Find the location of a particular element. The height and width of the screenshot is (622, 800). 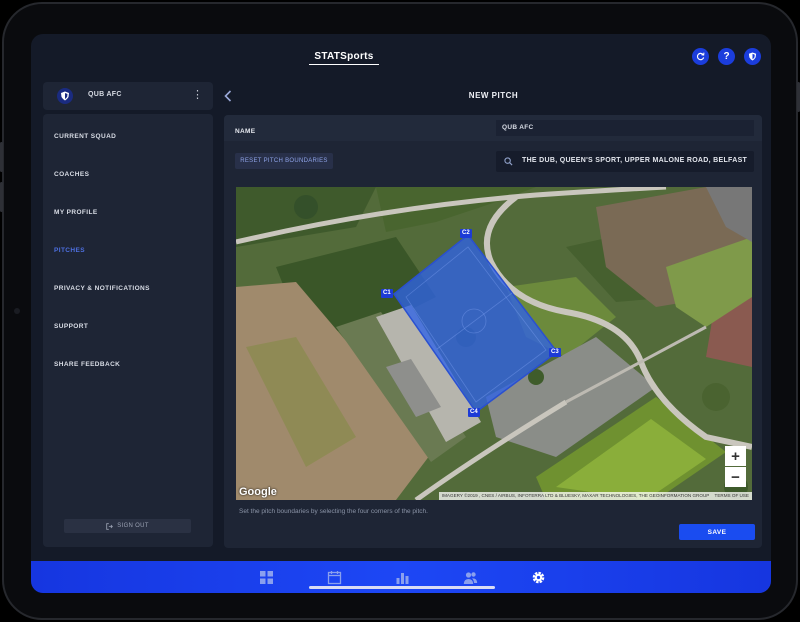

bar-chart-icon is located at coordinates (402, 577).